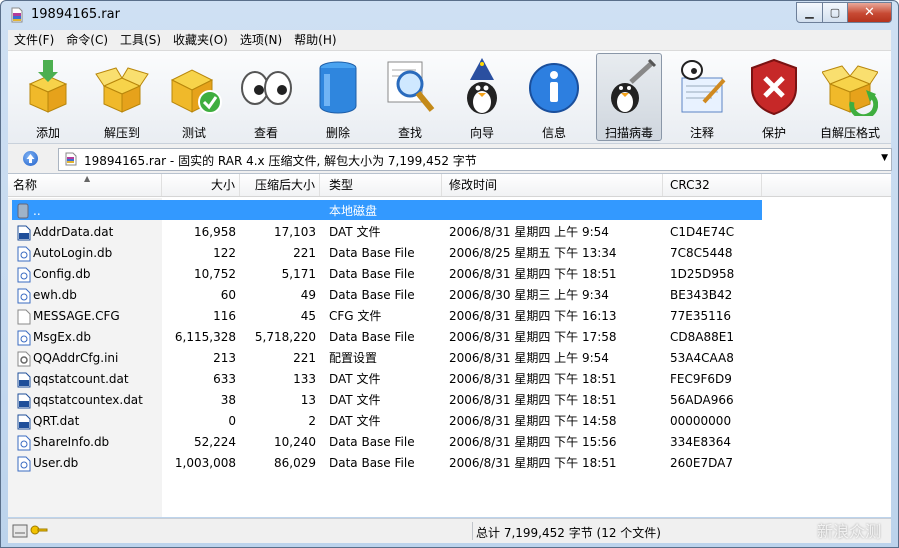 The height and width of the screenshot is (548, 899). Describe the element at coordinates (884, 158) in the screenshot. I see `dropdown-arrow-icon: ▼` at that location.